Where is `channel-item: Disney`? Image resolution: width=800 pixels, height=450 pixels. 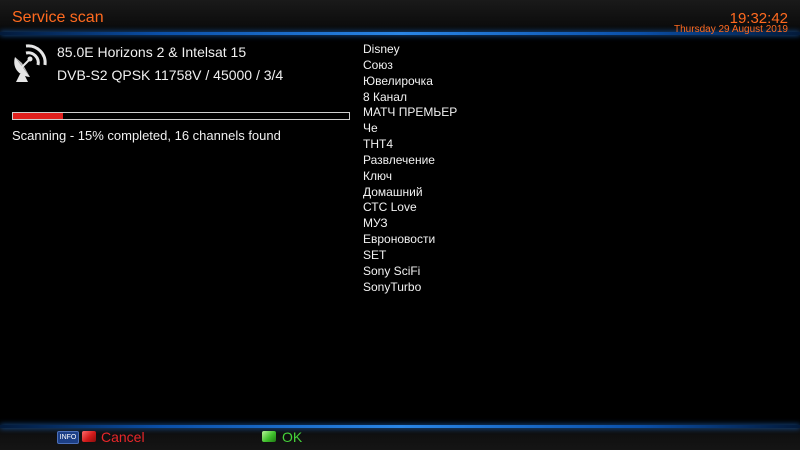
channel-item: Disney is located at coordinates (381, 49).